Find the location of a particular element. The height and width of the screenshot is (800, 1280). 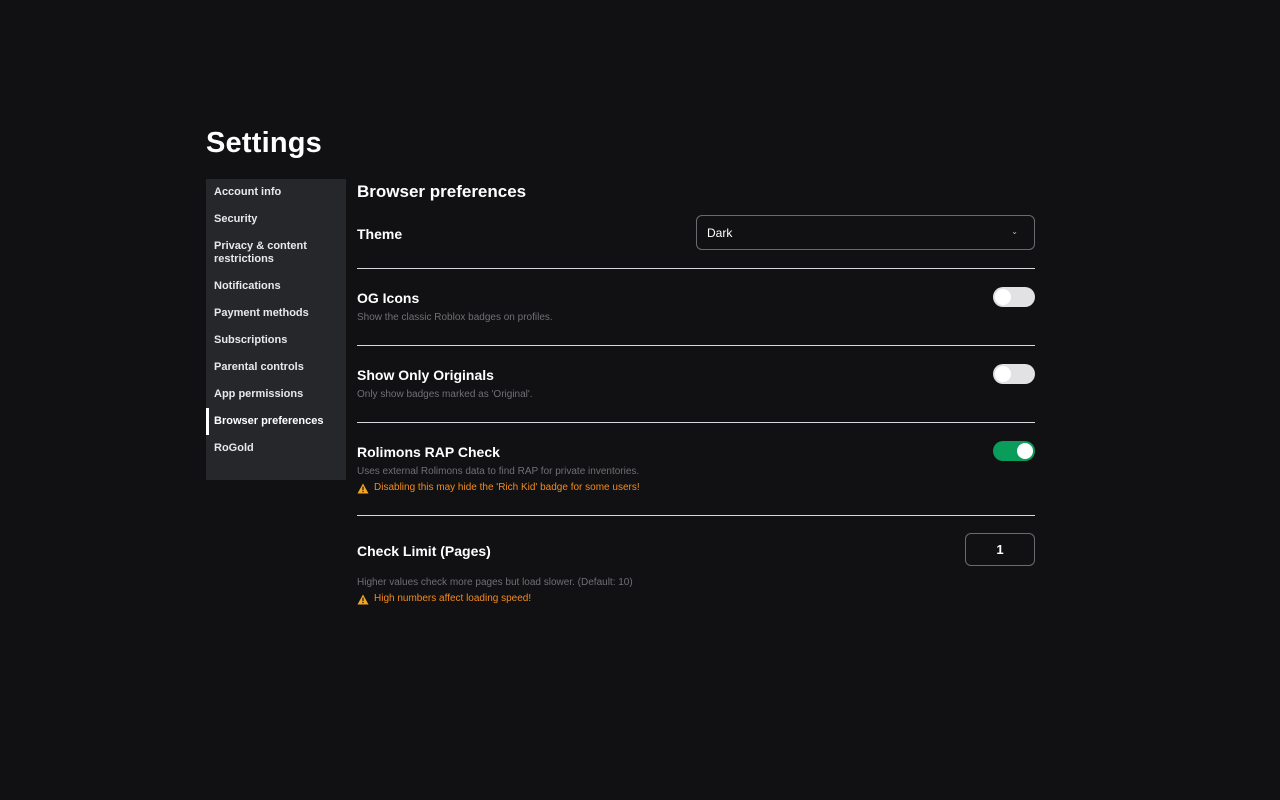

show-only-originals-label: Show Only Originals is located at coordinates (425, 375).